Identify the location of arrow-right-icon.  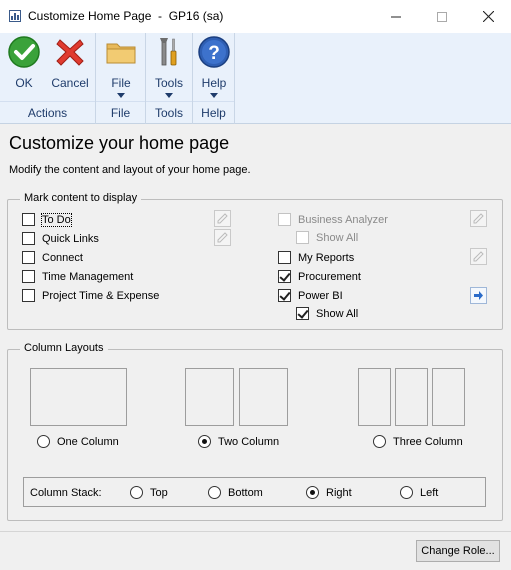
(478, 295).